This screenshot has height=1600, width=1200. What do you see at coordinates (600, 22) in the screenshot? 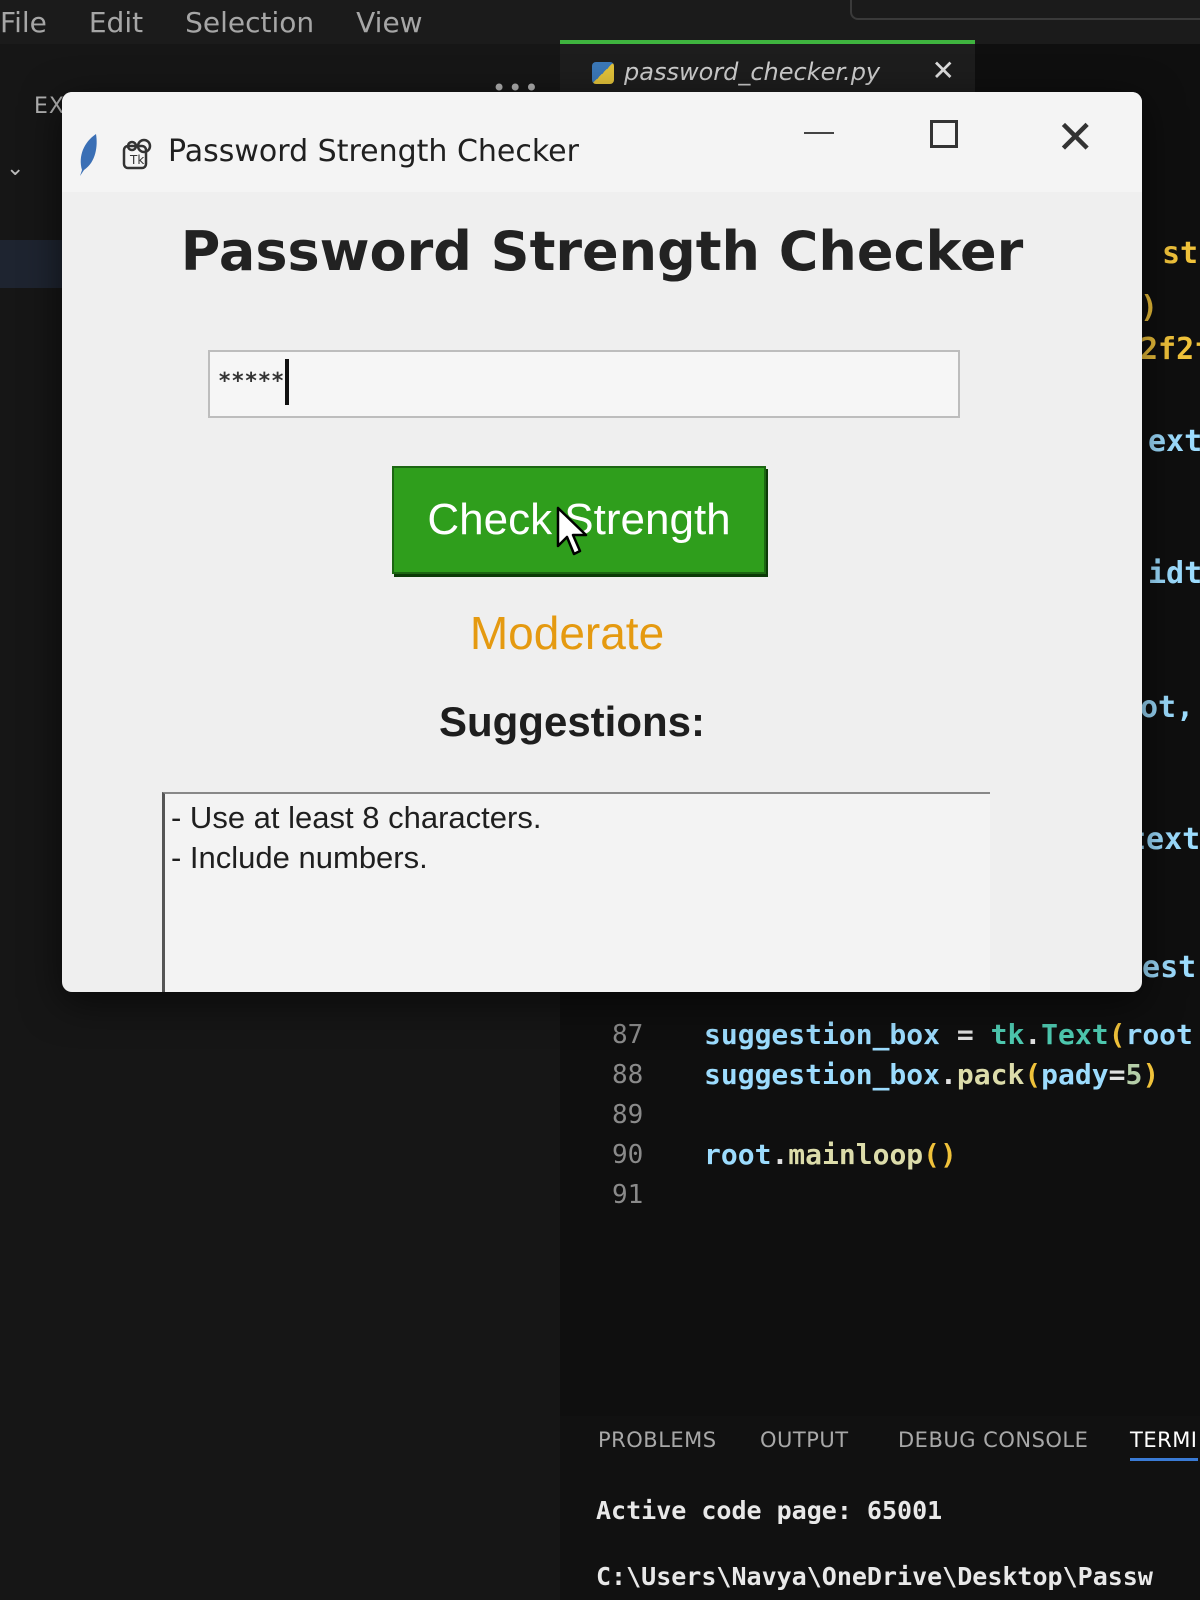
I see `vscode-menubar: File Edit Selection View` at bounding box center [600, 22].